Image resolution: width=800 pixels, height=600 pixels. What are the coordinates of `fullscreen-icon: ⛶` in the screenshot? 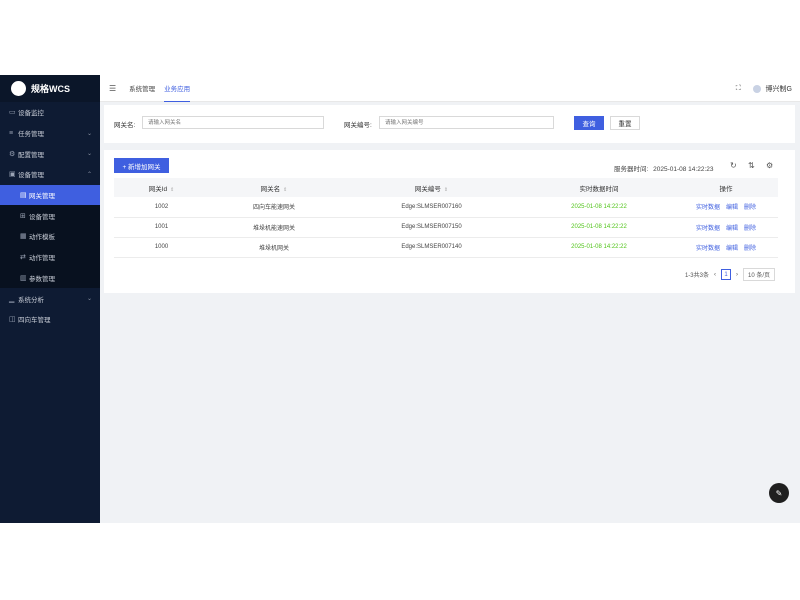 It's located at (738, 89).